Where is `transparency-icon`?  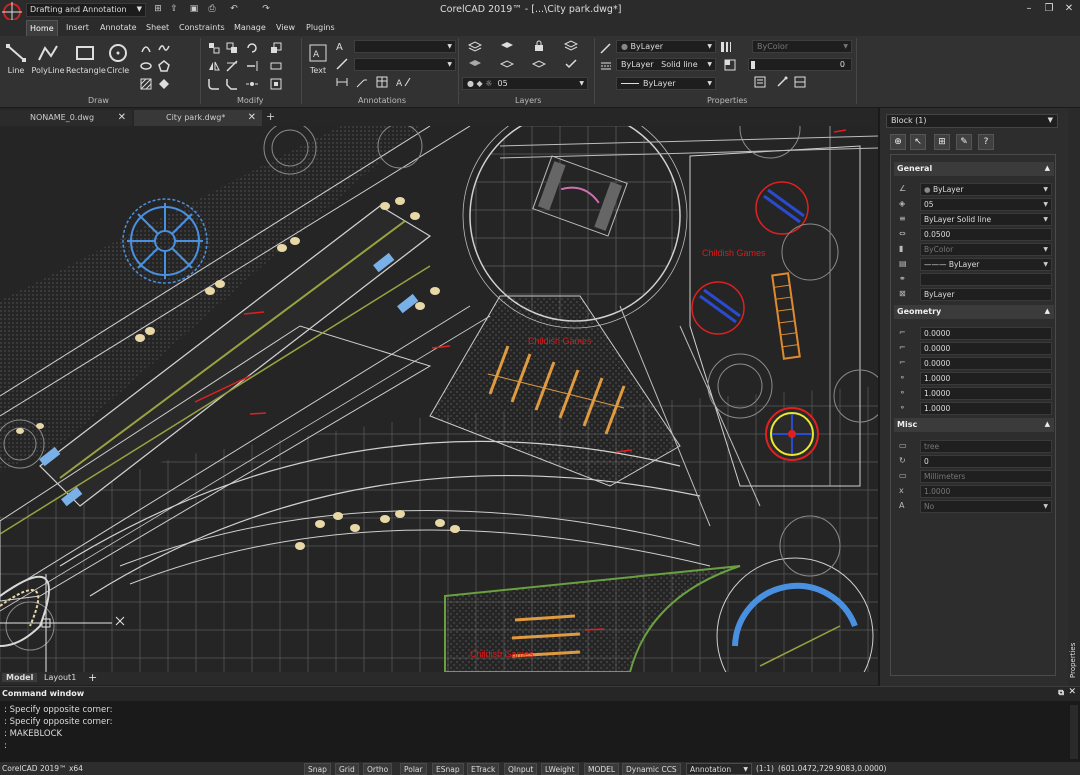
transparency-icon is located at coordinates (730, 65).